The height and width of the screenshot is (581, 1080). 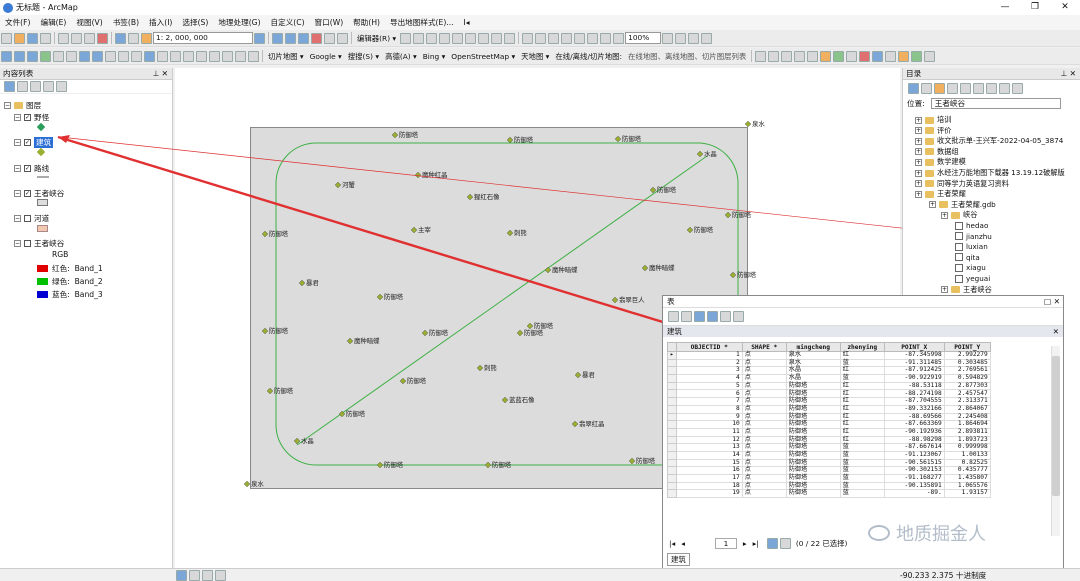 What do you see at coordinates (1017, 88) in the screenshot?
I see `options-icon` at bounding box center [1017, 88].